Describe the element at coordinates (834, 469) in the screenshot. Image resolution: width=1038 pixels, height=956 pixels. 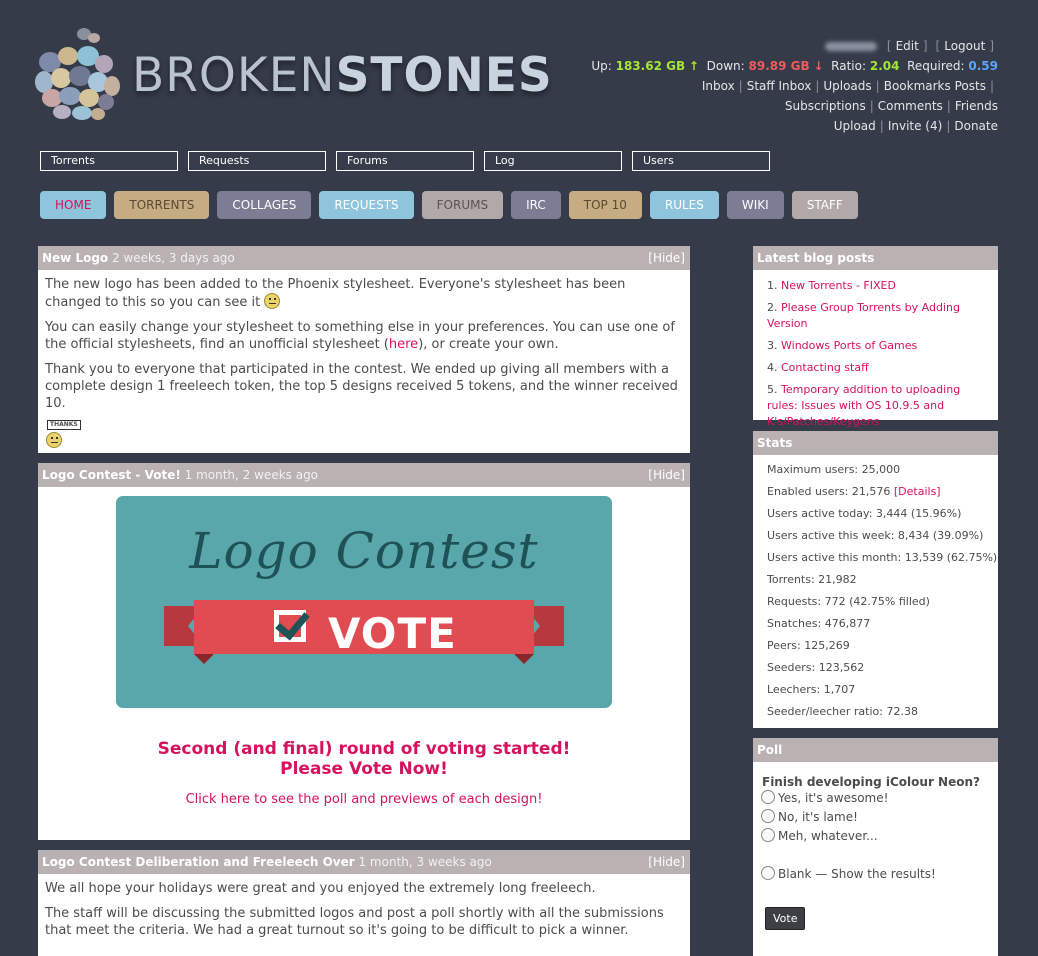
I see `stat-row: Maximum users: 25,000` at that location.